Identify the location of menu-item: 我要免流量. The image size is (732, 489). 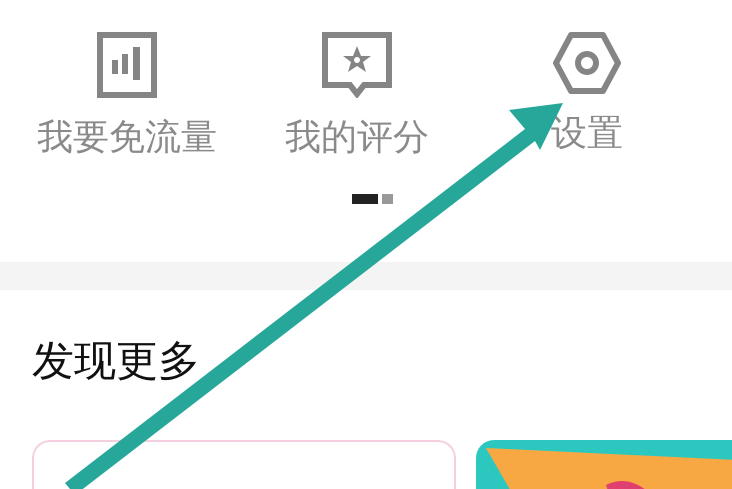
(127, 94).